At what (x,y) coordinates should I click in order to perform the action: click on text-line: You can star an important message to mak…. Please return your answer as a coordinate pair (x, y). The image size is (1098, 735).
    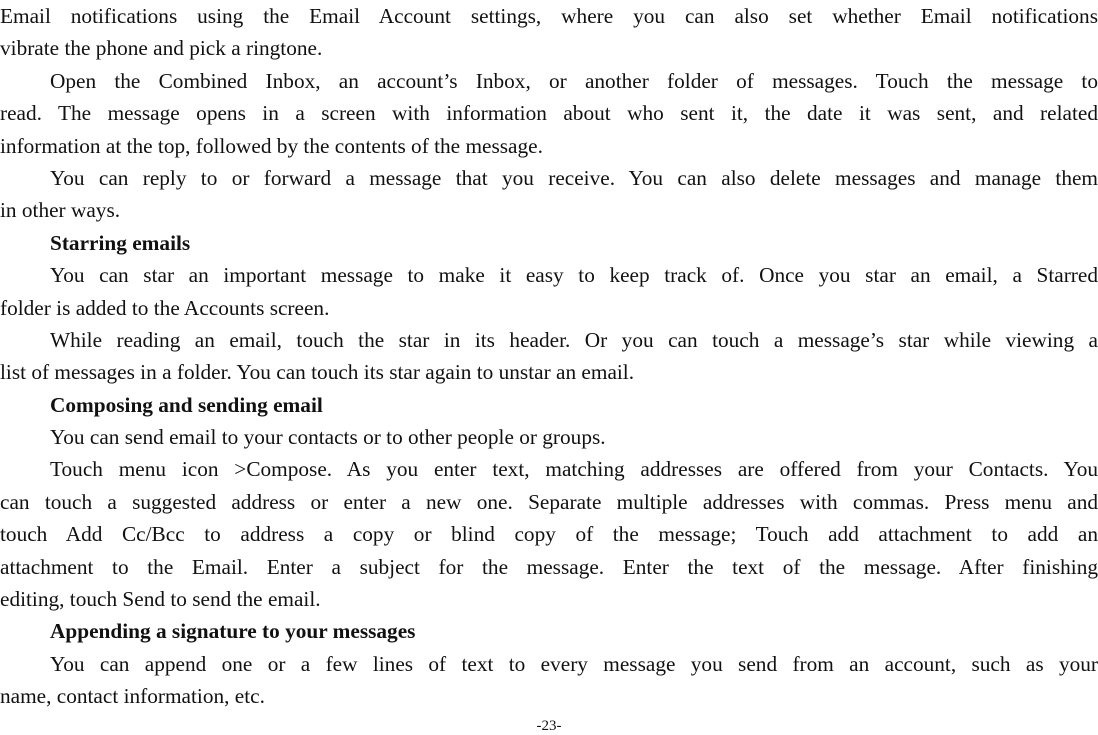
    Looking at the image, I should click on (574, 275).